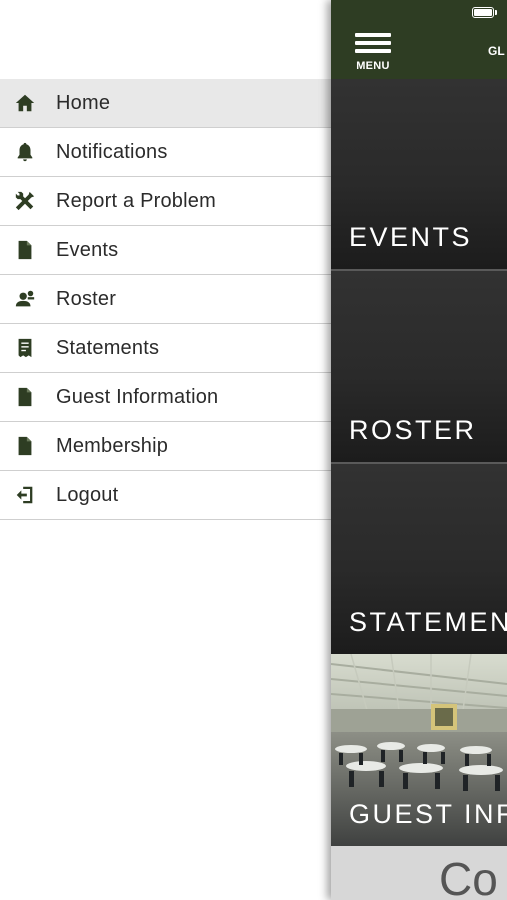 This screenshot has height=900, width=507. Describe the element at coordinates (165, 103) in the screenshot. I see `menu-item-home: Home` at that location.